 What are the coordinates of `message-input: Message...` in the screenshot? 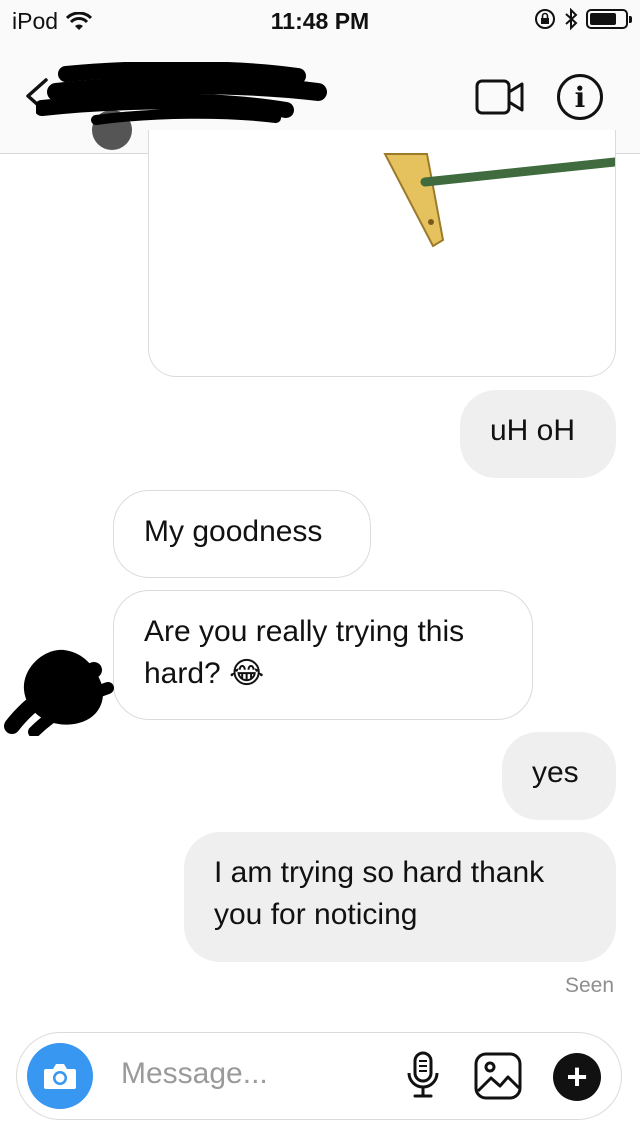 It's located at (194, 1074).